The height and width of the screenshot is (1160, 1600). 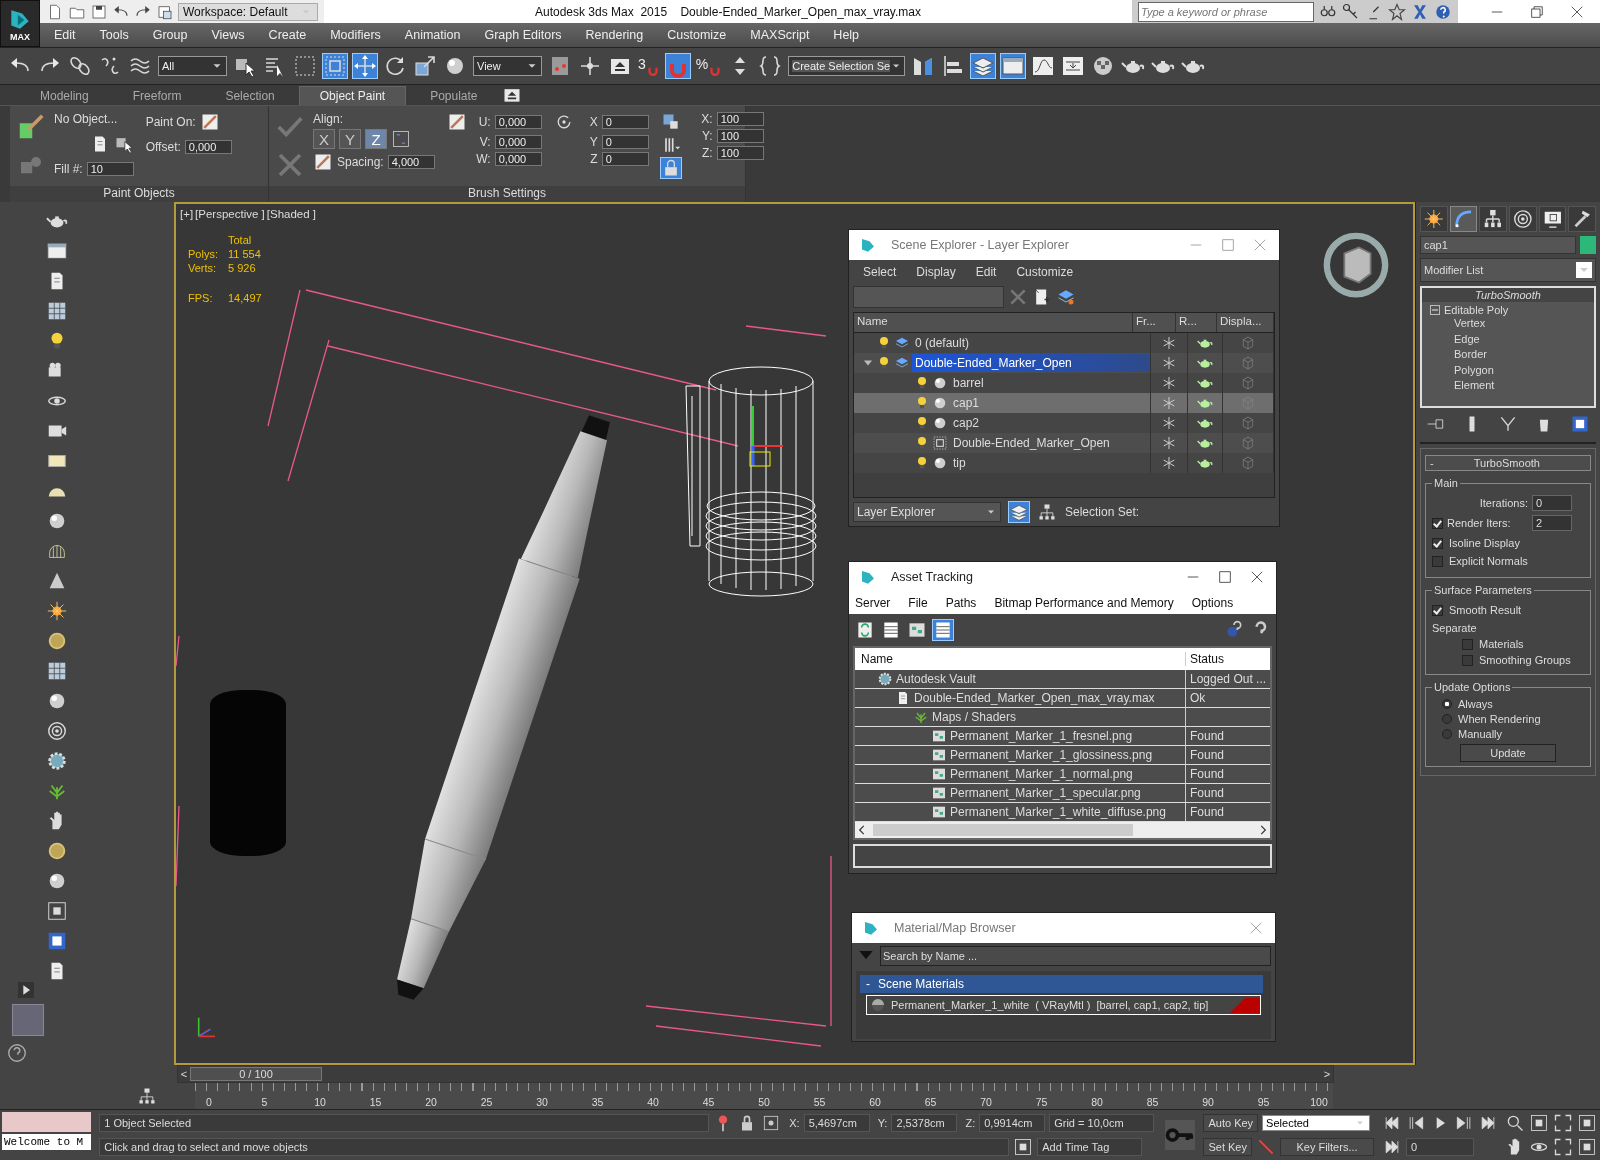 What do you see at coordinates (57, 251) in the screenshot?
I see `window-icon` at bounding box center [57, 251].